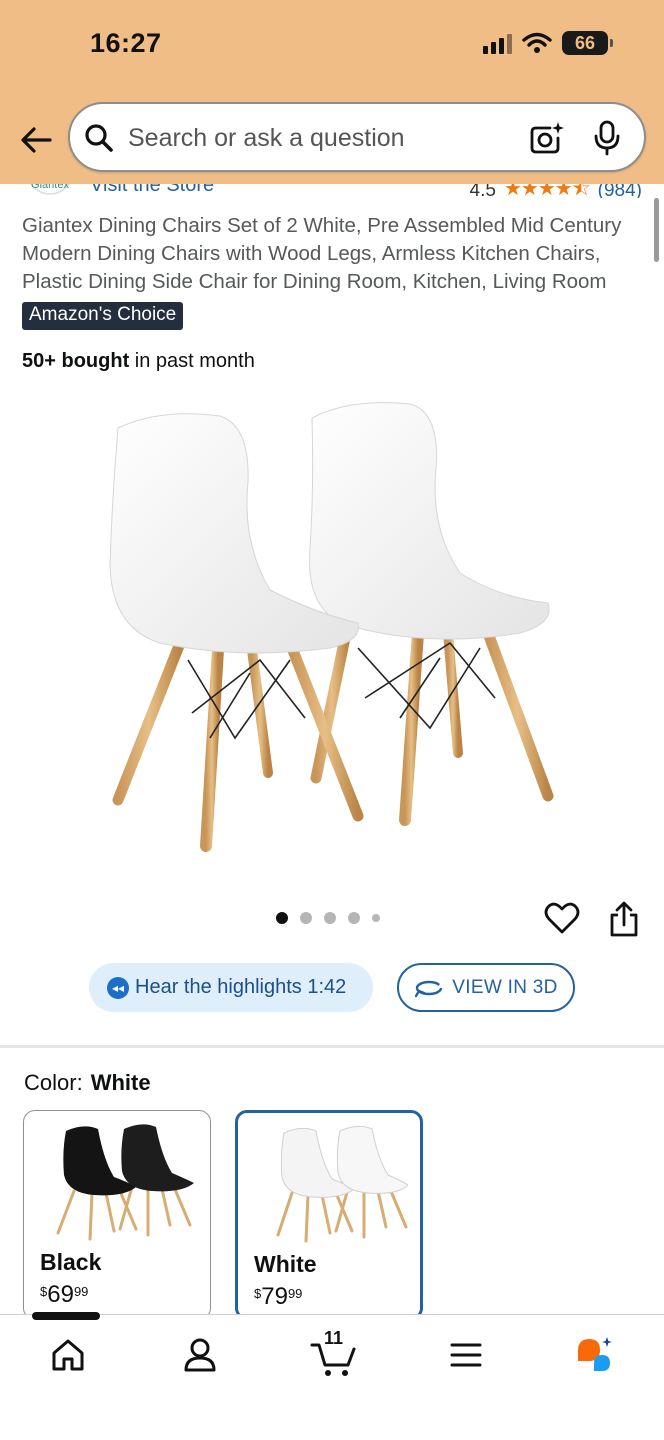 The height and width of the screenshot is (1440, 664). What do you see at coordinates (64, 1294) in the screenshot?
I see `swatch-price: $69 99` at bounding box center [64, 1294].